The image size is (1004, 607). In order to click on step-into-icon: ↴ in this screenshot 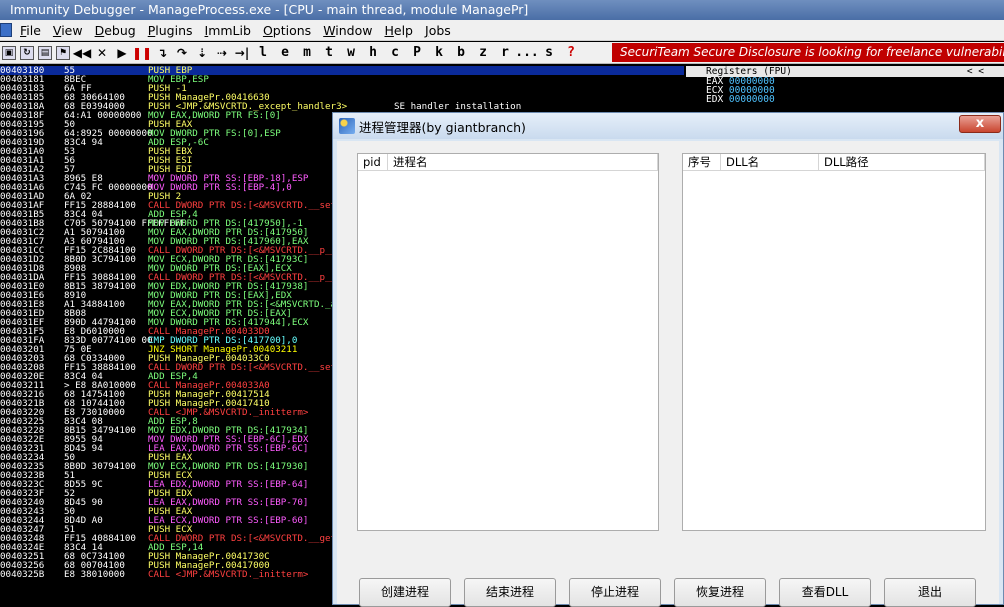, I will do `click(162, 53)`.